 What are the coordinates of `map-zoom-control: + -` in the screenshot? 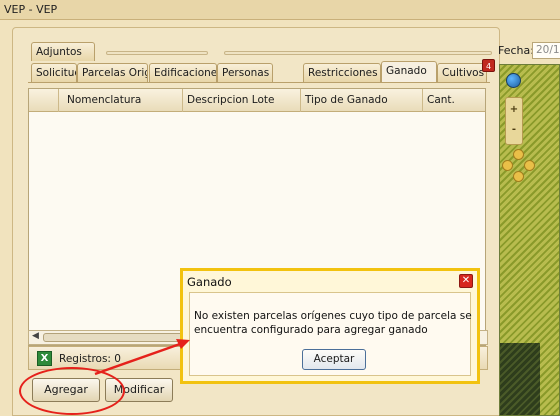 It's located at (514, 121).